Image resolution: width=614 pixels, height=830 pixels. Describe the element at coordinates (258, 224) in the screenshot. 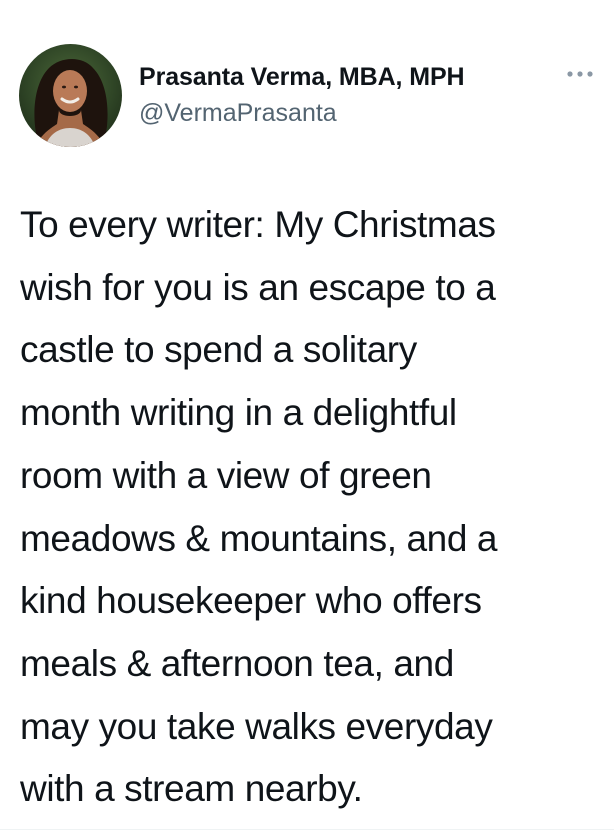

I see `tweet-text-line: To every writer: My Christmas` at that location.